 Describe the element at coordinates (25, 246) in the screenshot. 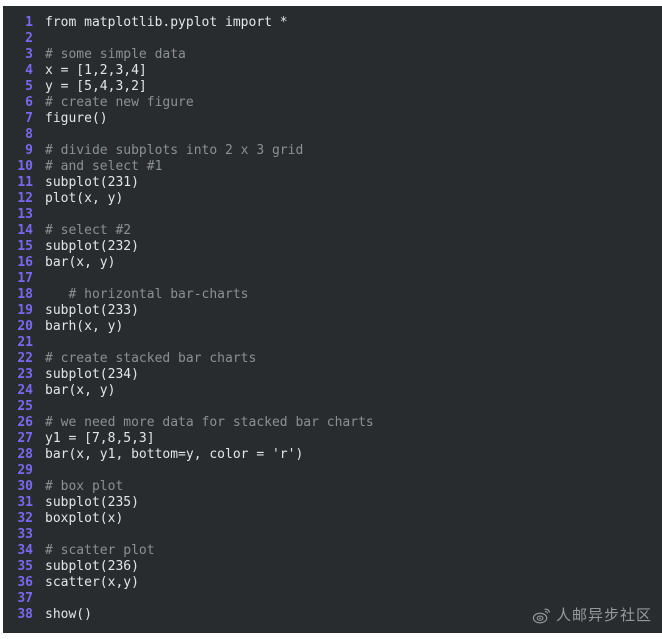

I see `line-number: 15` at that location.